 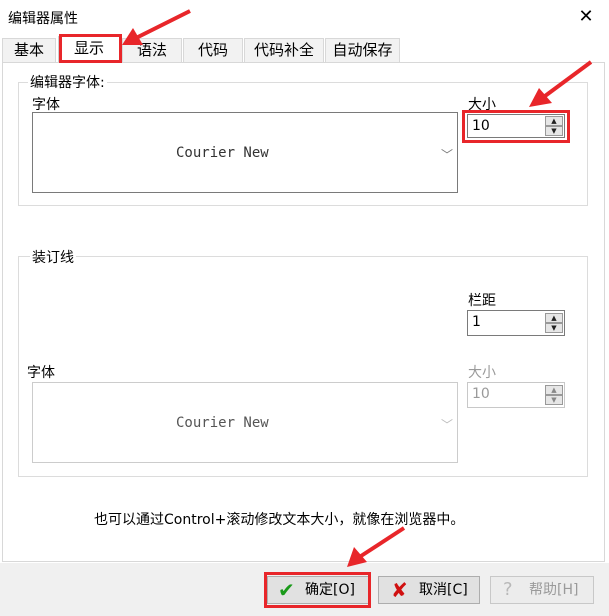 What do you see at coordinates (376, 546) in the screenshot?
I see `arrow-to-ok-button` at bounding box center [376, 546].